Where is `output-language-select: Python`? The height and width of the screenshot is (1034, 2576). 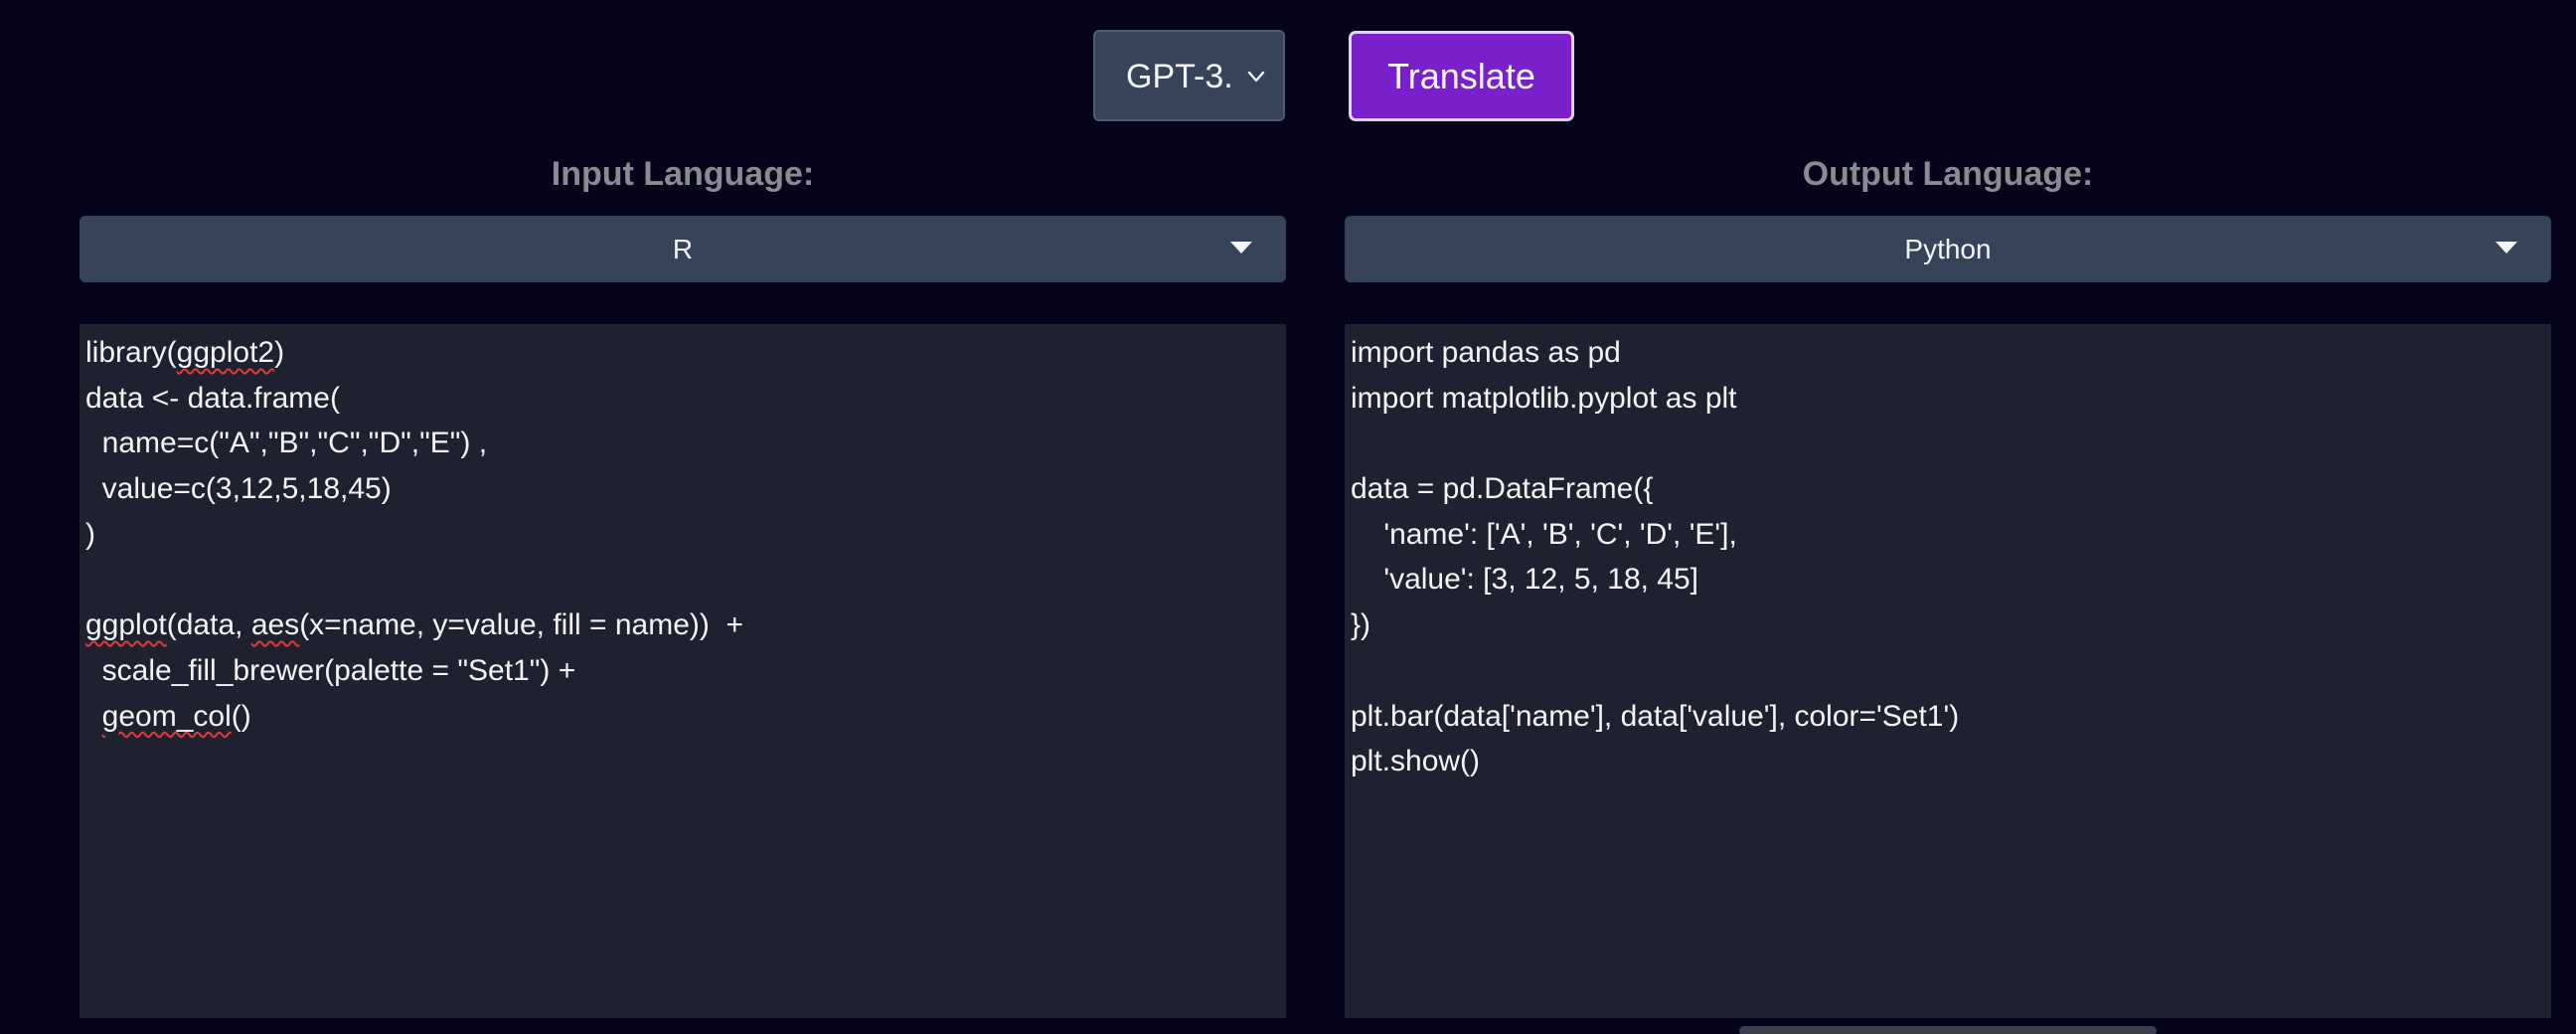
output-language-select: Python is located at coordinates (1948, 249).